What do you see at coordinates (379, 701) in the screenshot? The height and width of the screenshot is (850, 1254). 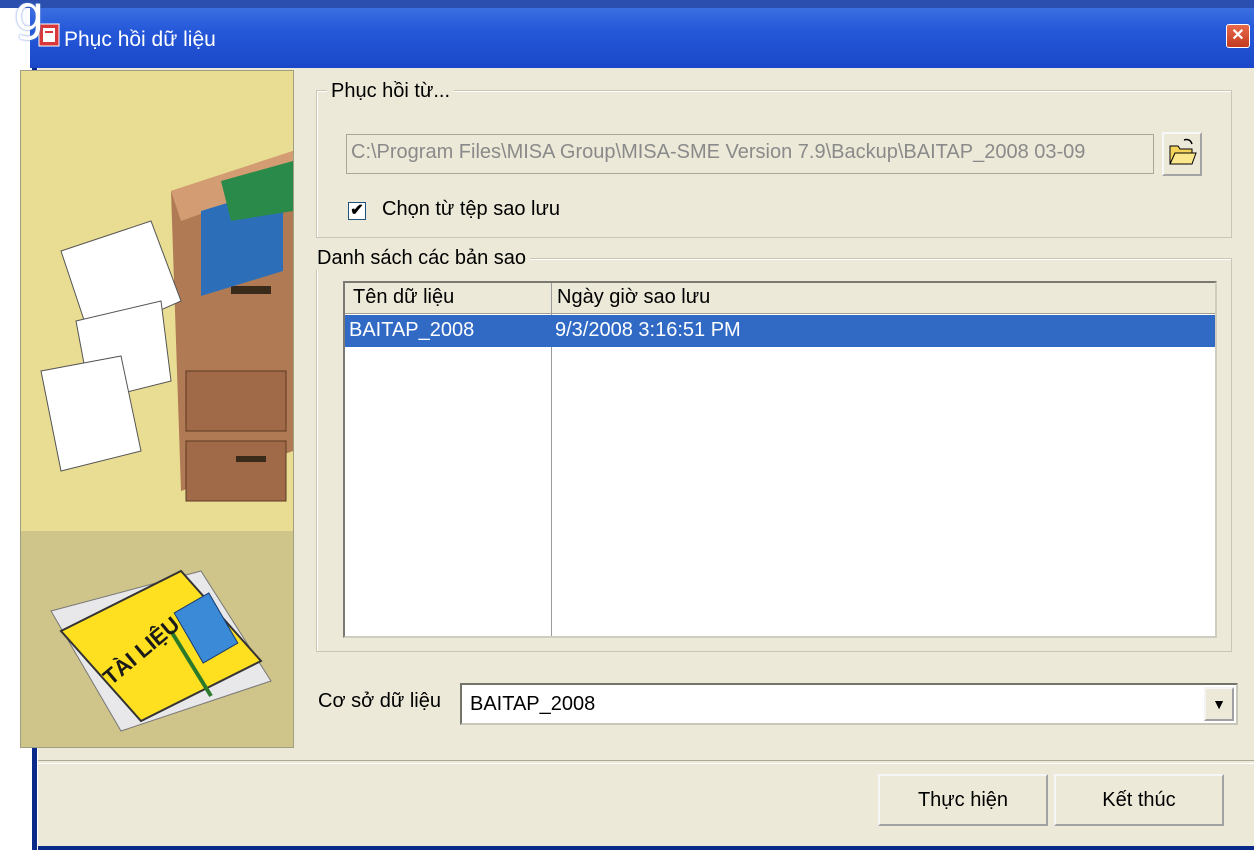 I see `database-label: Cơ sở dữ liệu` at bounding box center [379, 701].